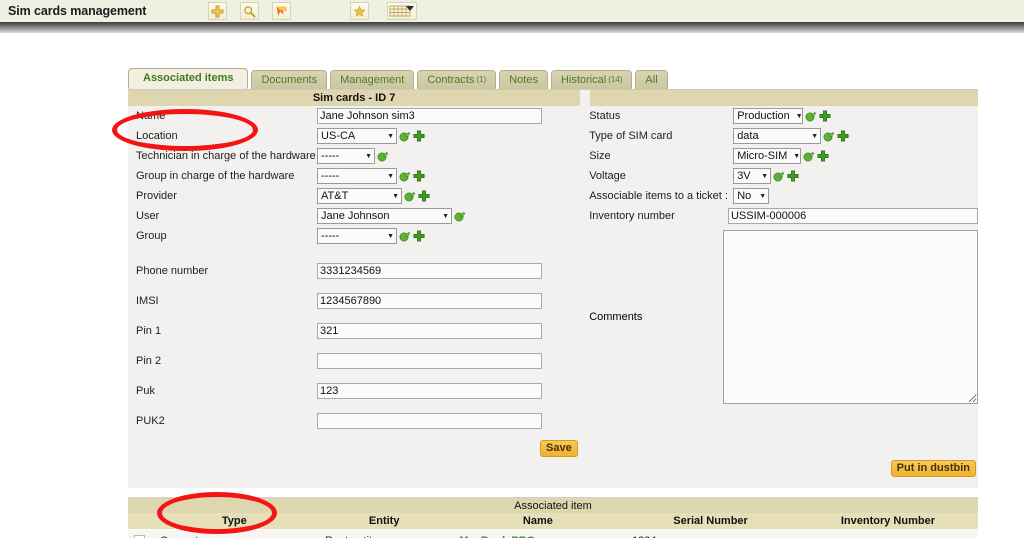 The width and height of the screenshot is (1024, 538). I want to click on put-in-dustbin-button: Put in dustbin, so click(933, 469).